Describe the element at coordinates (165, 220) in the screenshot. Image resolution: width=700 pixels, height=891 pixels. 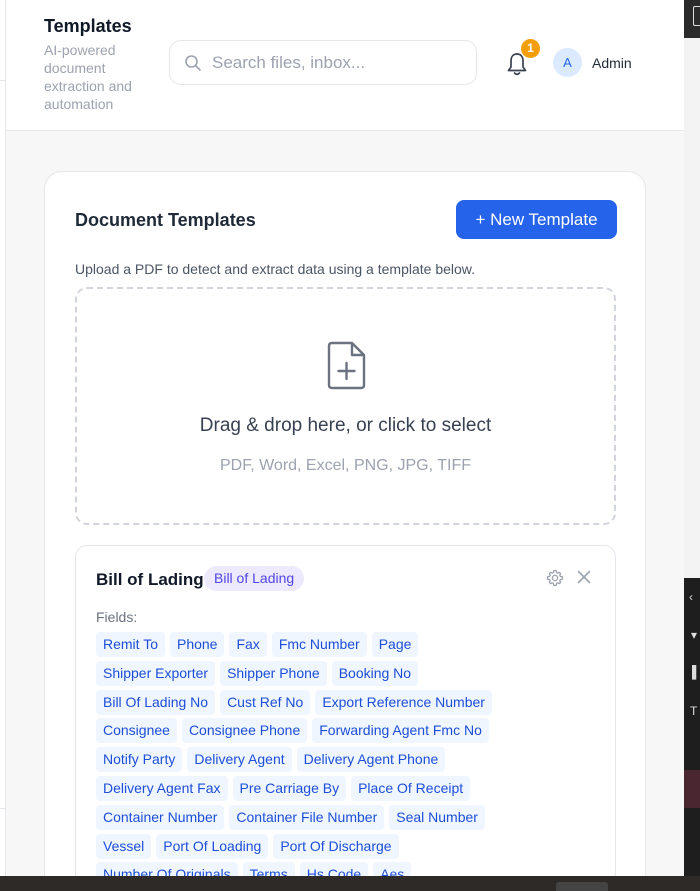
I see `section-title: Document Templates` at that location.